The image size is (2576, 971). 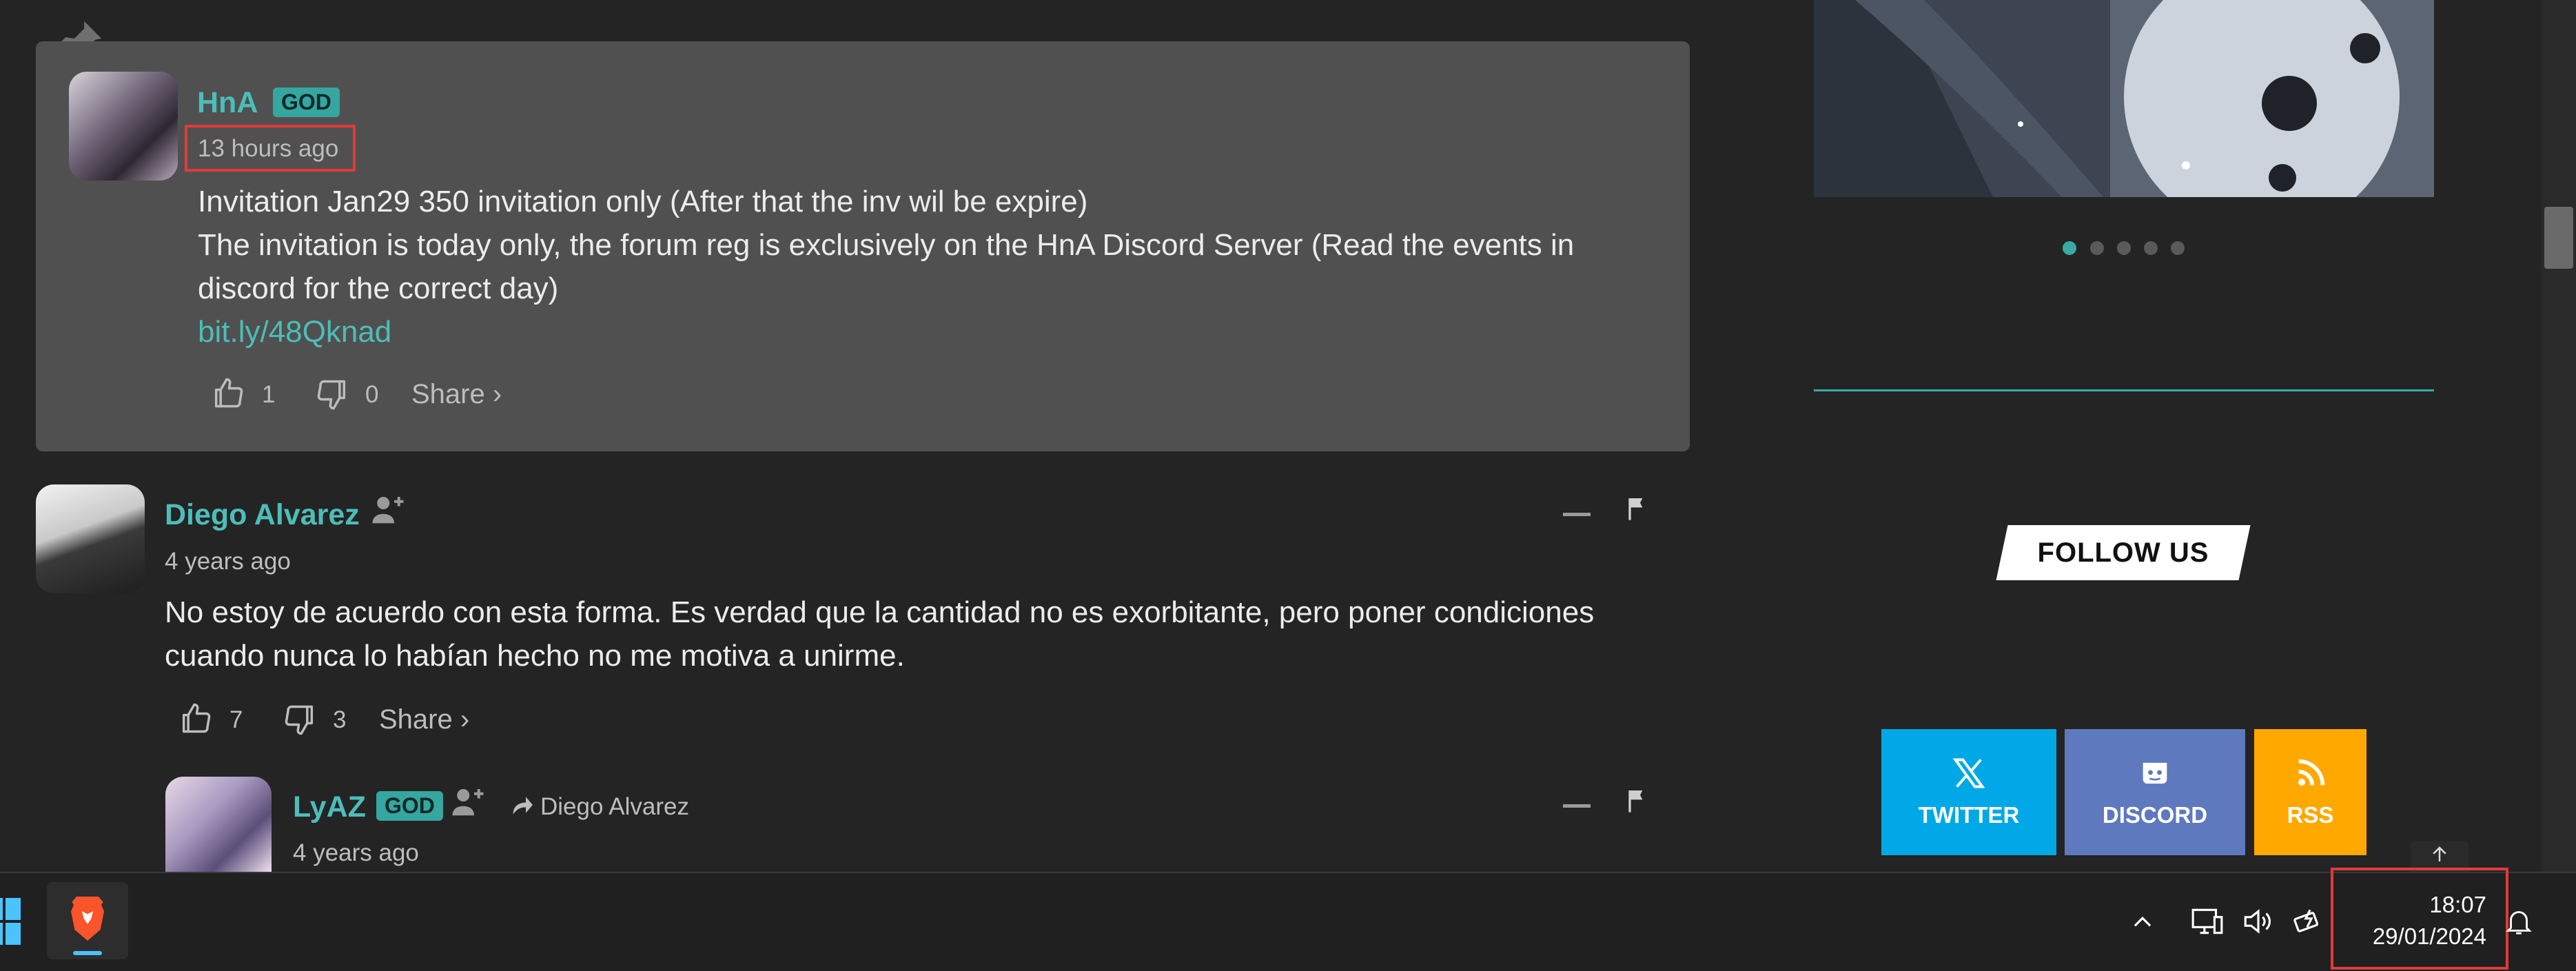 What do you see at coordinates (932, 332) in the screenshot?
I see `comment-link: bit.ly/48Qknad` at bounding box center [932, 332].